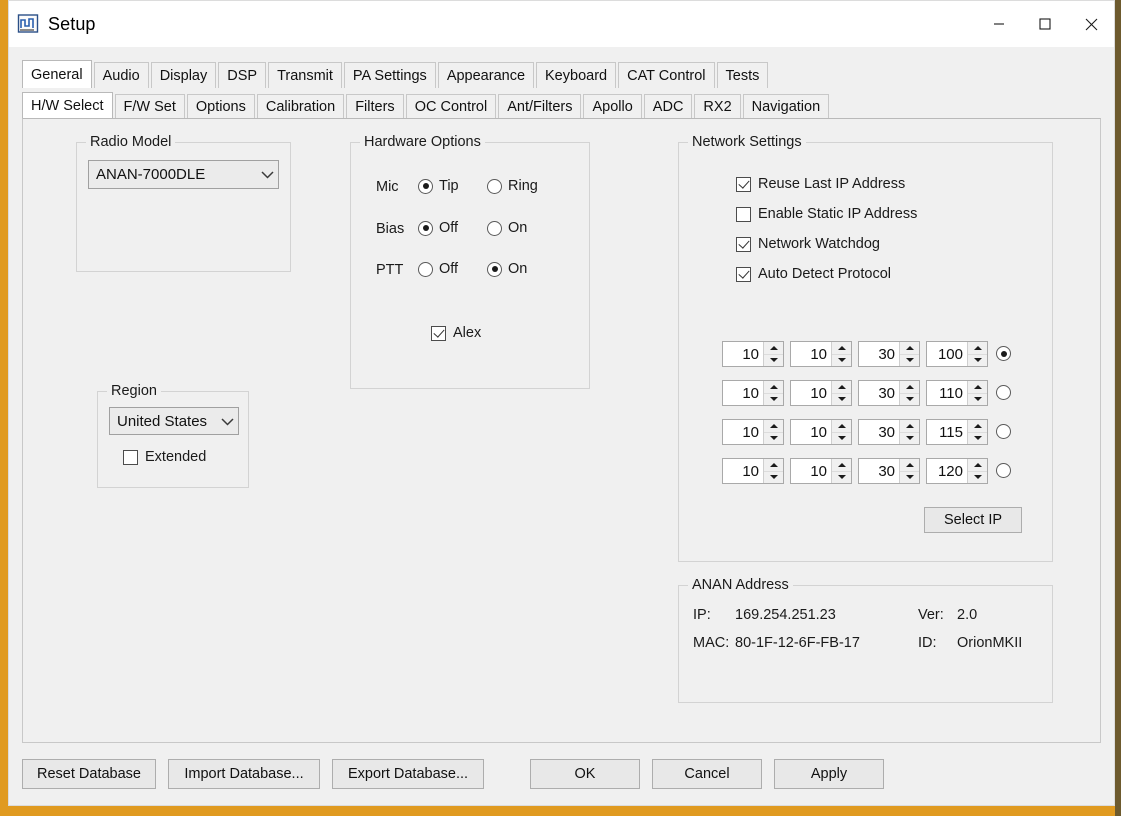 Image resolution: width=1121 pixels, height=816 pixels. Describe the element at coordinates (389, 75) in the screenshot. I see `tab-pa-settings: PA Settings` at that location.